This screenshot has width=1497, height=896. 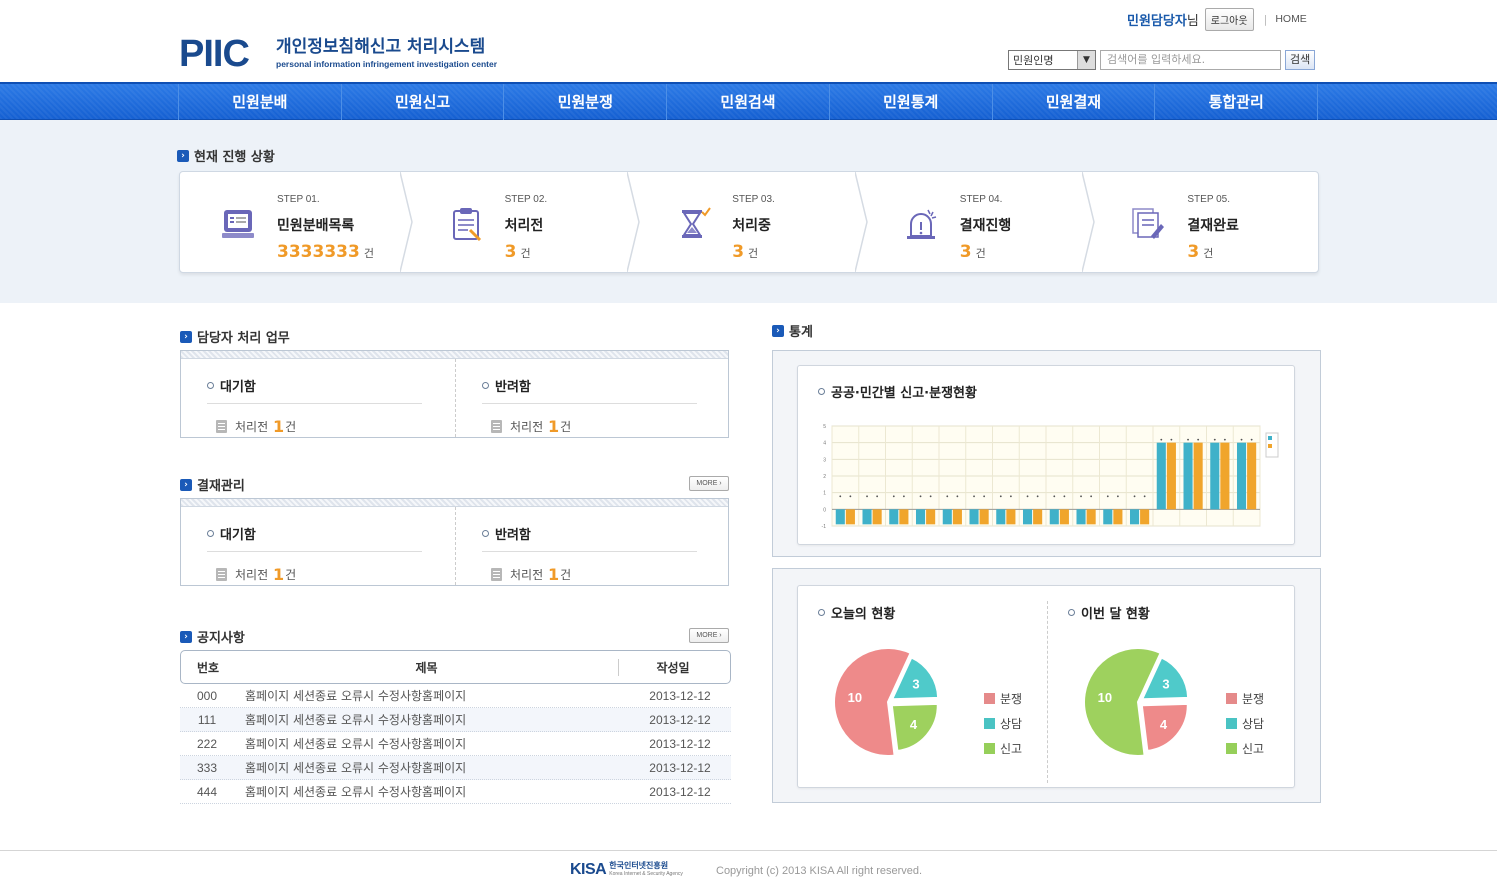 I want to click on cell-num: 333, so click(x=207, y=767).